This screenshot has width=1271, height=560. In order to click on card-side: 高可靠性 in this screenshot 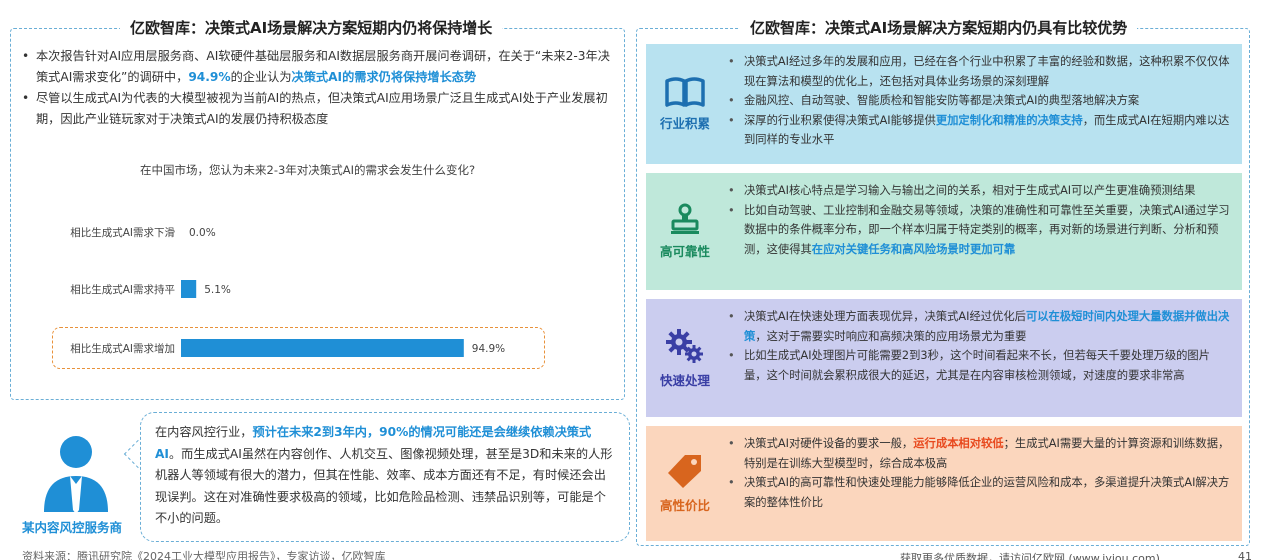, I will do `click(685, 231)`.